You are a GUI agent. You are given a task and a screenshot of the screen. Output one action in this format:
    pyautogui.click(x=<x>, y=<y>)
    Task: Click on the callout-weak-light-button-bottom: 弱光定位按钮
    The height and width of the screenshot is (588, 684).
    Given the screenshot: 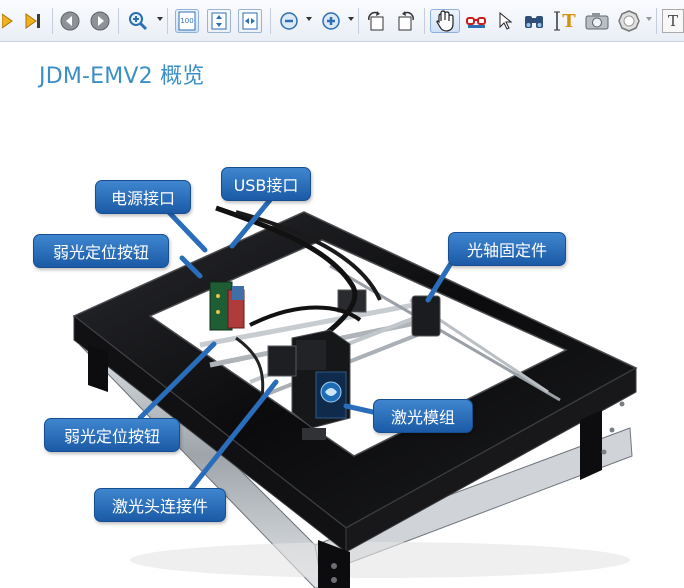 What is the action you would take?
    pyautogui.click(x=112, y=435)
    